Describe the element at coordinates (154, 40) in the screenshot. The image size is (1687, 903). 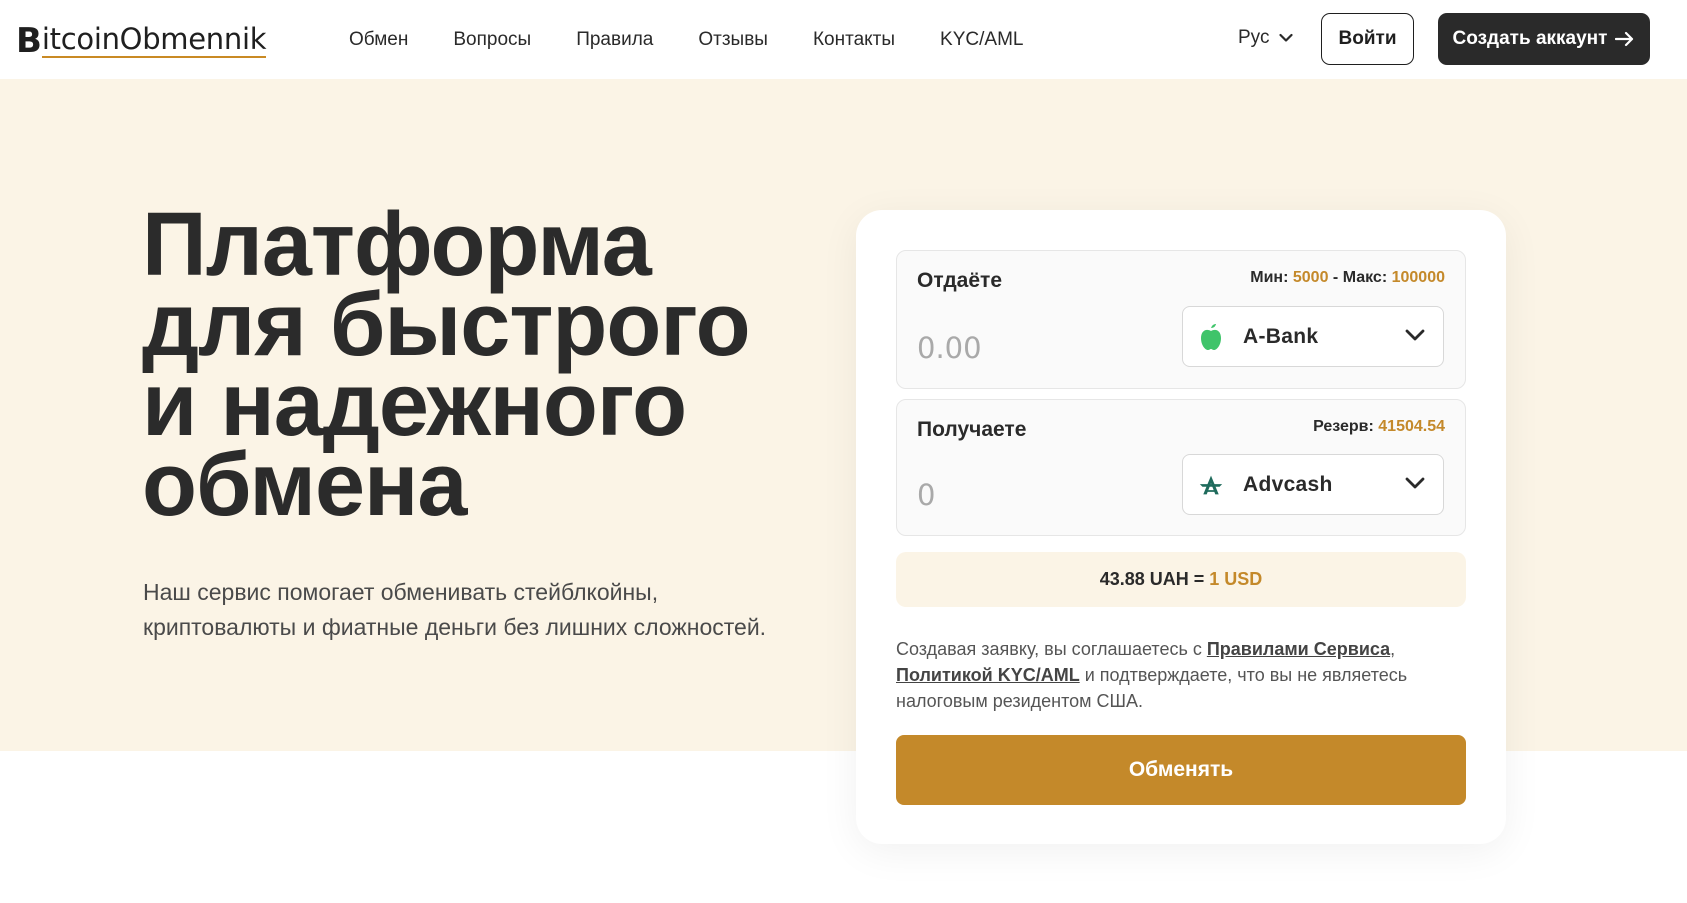
I see `logo-text: itcoinObmennik` at that location.